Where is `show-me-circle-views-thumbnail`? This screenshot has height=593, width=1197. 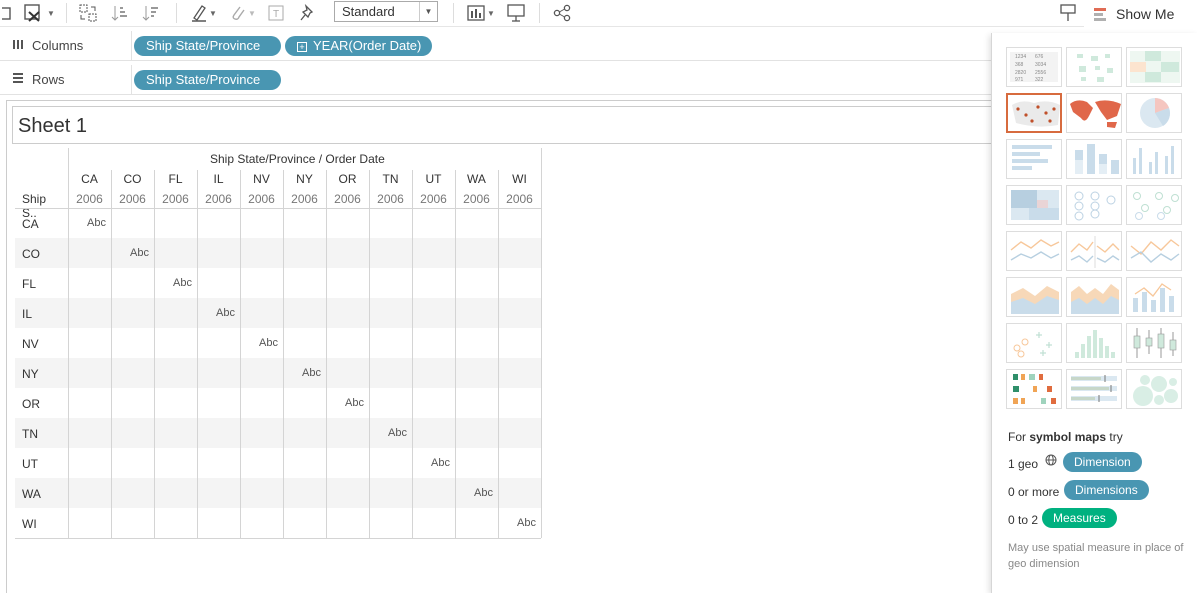 show-me-circle-views-thumbnail is located at coordinates (1094, 205).